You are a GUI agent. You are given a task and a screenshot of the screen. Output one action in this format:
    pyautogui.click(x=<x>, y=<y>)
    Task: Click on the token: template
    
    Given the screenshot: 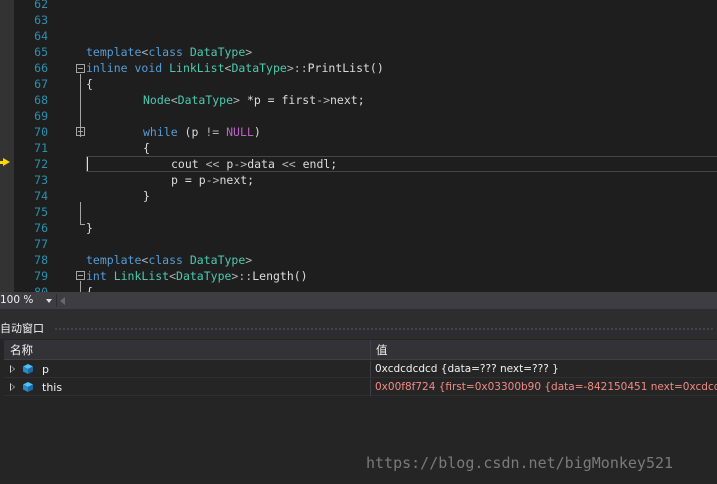 What is the action you would take?
    pyautogui.click(x=114, y=260)
    